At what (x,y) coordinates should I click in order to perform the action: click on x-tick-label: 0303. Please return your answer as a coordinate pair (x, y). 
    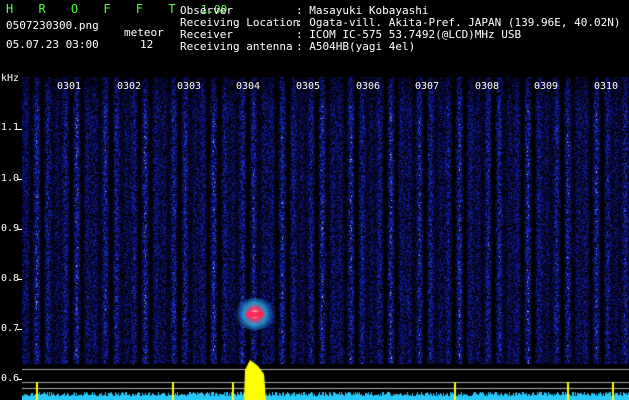
    Looking at the image, I should click on (189, 86).